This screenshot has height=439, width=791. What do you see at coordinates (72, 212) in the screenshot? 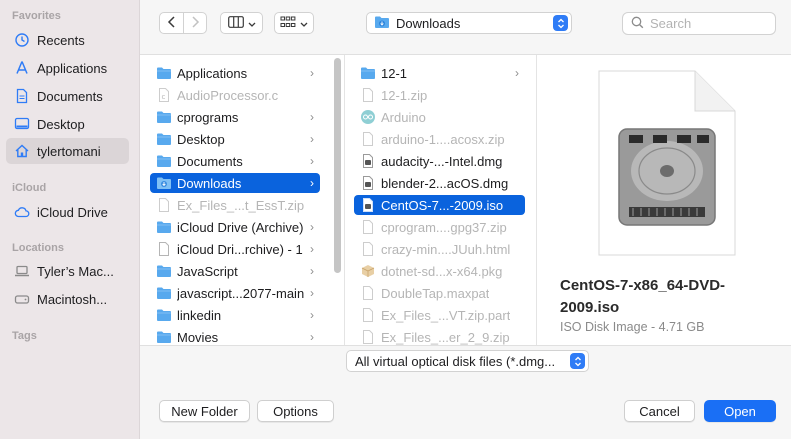
I see `sidebar-item-label: iCloud Drive` at bounding box center [72, 212].